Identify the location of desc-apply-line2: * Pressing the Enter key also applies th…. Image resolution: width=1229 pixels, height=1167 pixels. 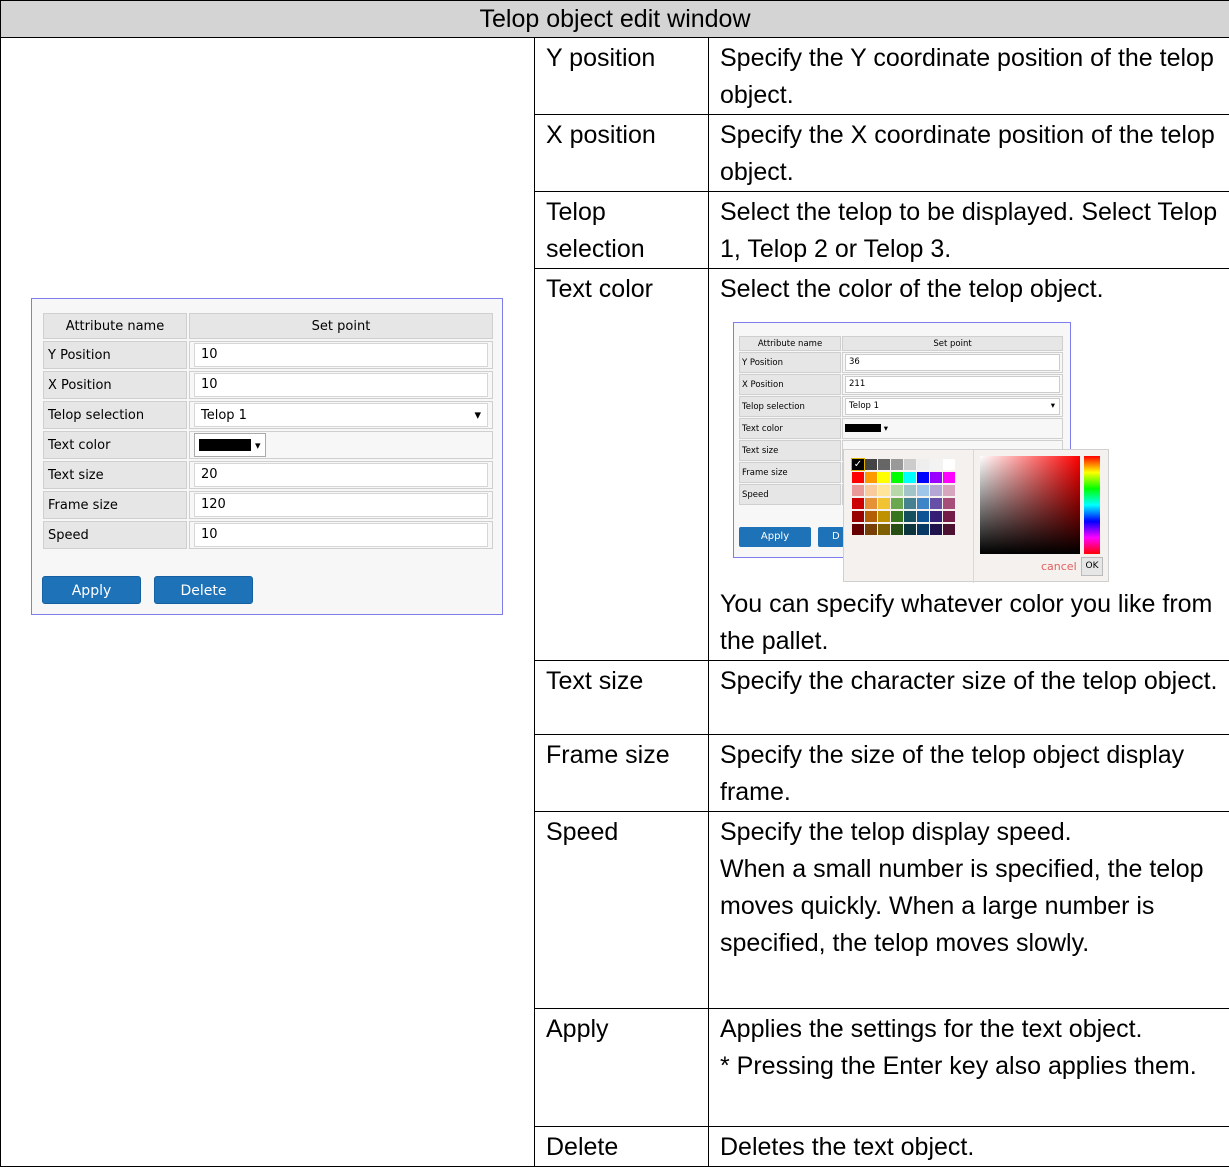
(971, 1066).